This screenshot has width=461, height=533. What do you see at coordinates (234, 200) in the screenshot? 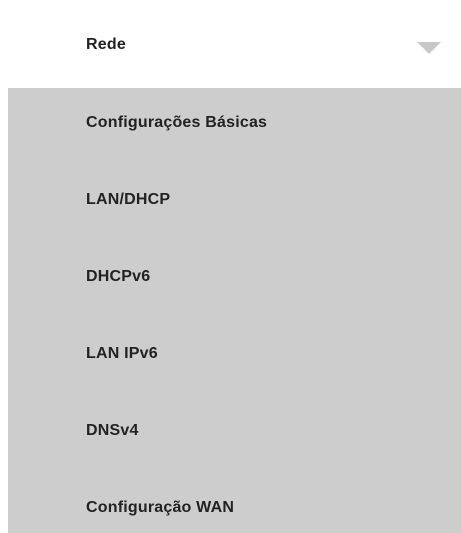
I see `submenu-item-lan-dhcp: LAN/DHCP` at bounding box center [234, 200].